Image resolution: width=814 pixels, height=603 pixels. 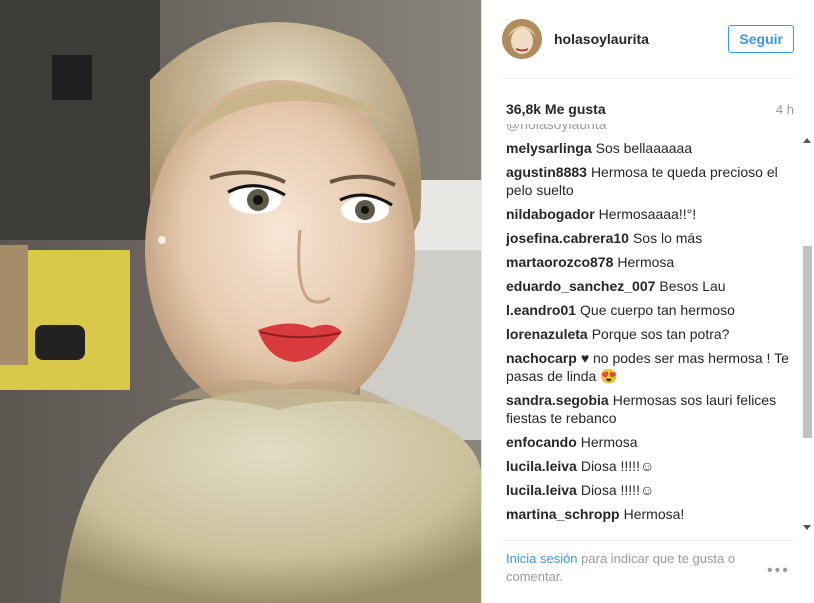 What do you see at coordinates (549, 148) in the screenshot?
I see `comment-username: melysarlinga` at bounding box center [549, 148].